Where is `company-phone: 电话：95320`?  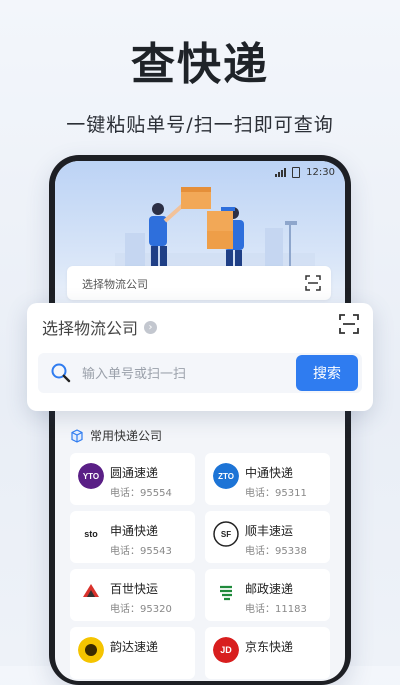 company-phone: 电话：95320 is located at coordinates (141, 609).